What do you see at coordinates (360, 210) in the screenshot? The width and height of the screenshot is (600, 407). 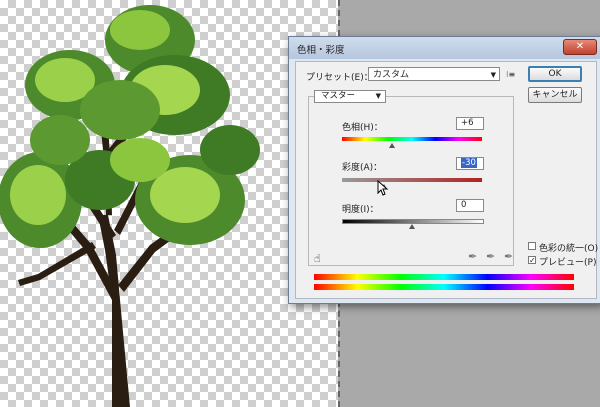 I see `lightness-label: 明度(I)：` at bounding box center [360, 210].